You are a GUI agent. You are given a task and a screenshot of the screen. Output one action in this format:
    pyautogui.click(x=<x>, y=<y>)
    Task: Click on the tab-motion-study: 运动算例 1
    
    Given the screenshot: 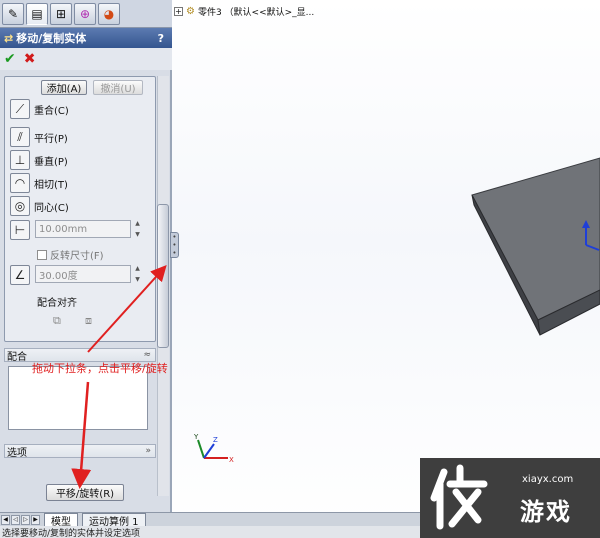 What is the action you would take?
    pyautogui.click(x=114, y=520)
    